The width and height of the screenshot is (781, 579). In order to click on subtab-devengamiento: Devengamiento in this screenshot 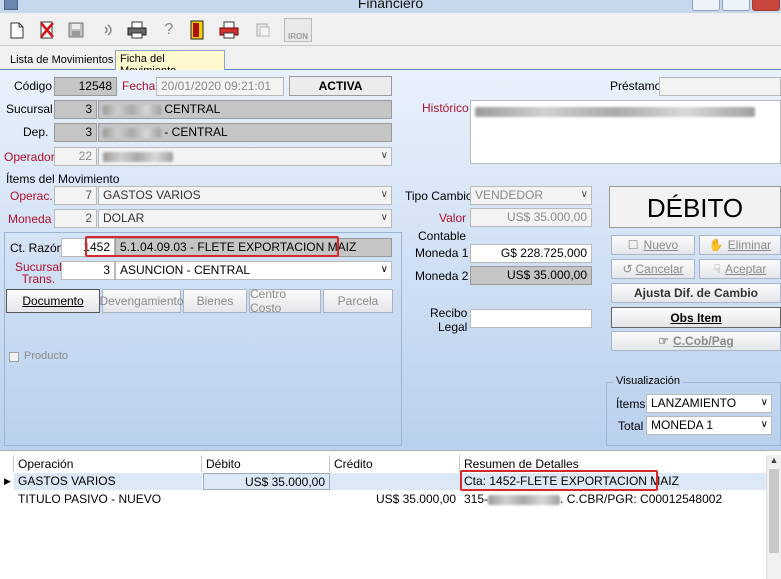, I will do `click(141, 301)`.